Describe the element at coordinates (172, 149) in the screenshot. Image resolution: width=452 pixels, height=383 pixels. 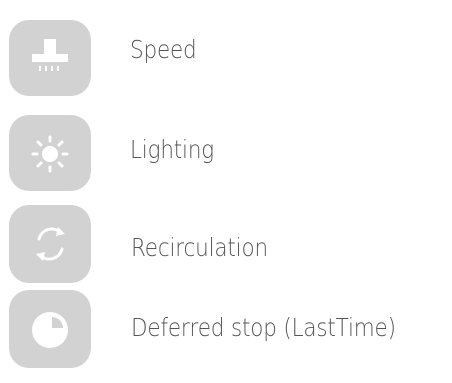
I see `menu-item-label: Lighting` at that location.